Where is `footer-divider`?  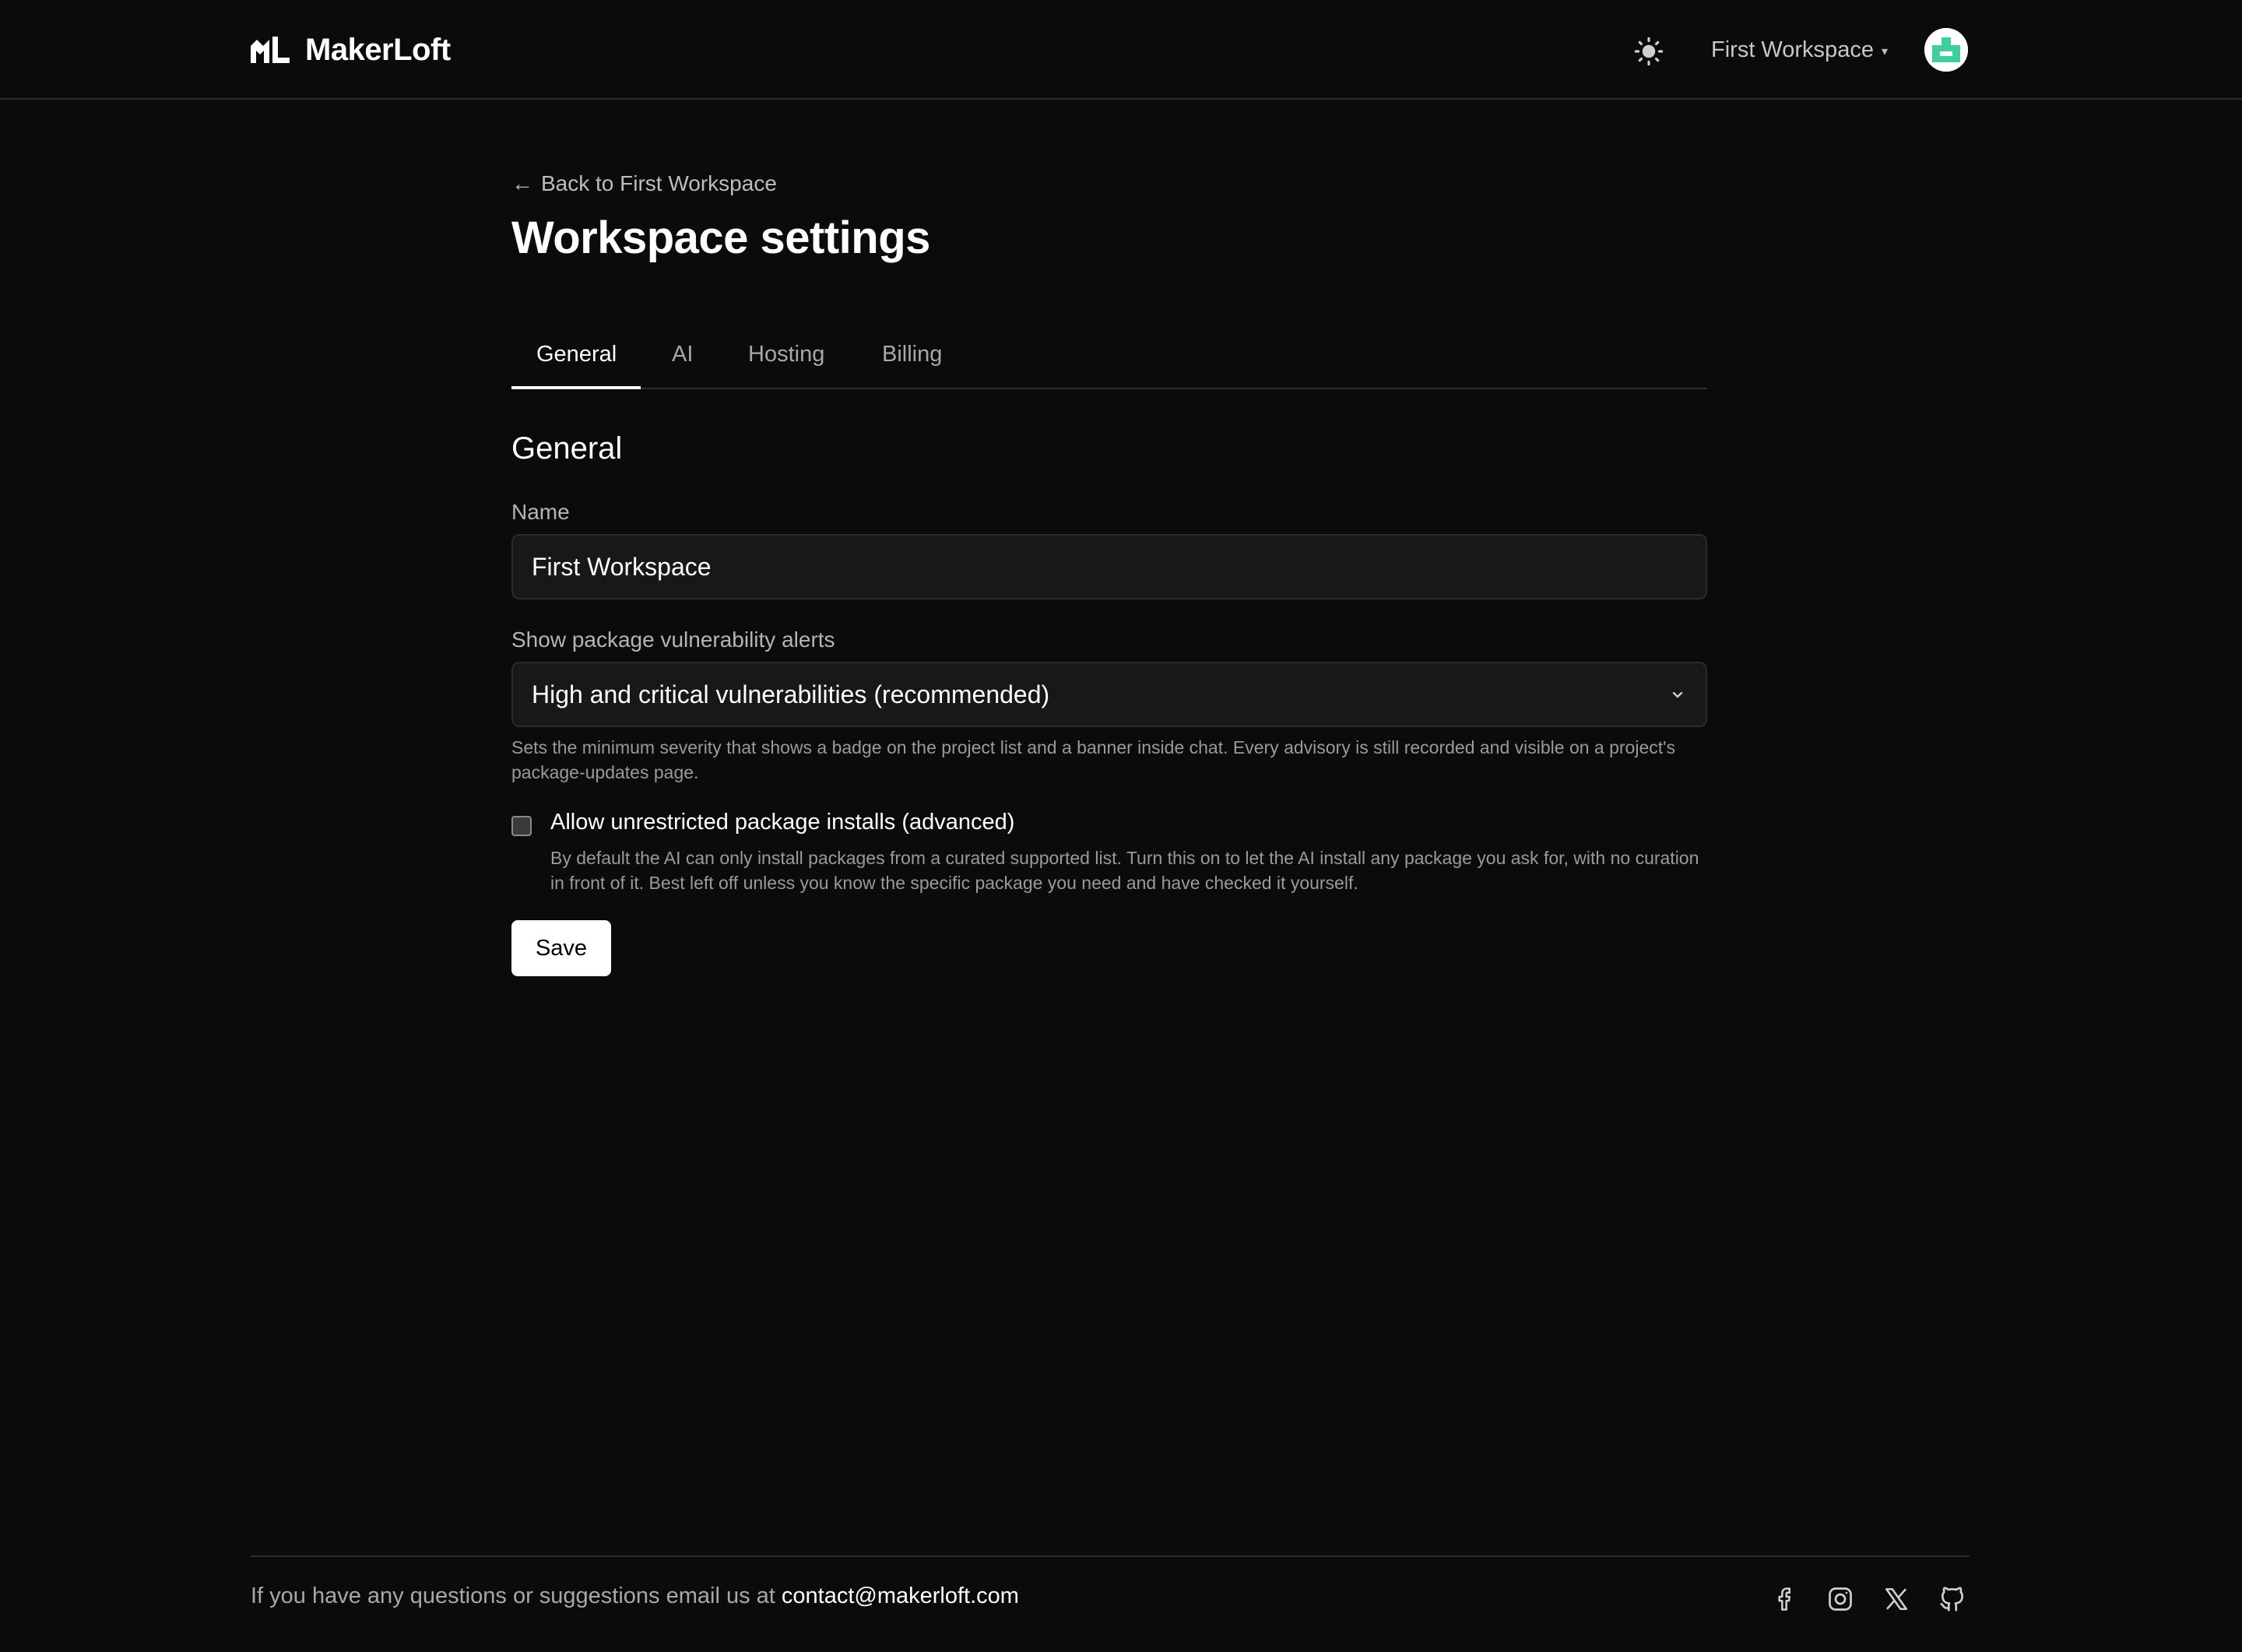
footer-divider is located at coordinates (1110, 1556).